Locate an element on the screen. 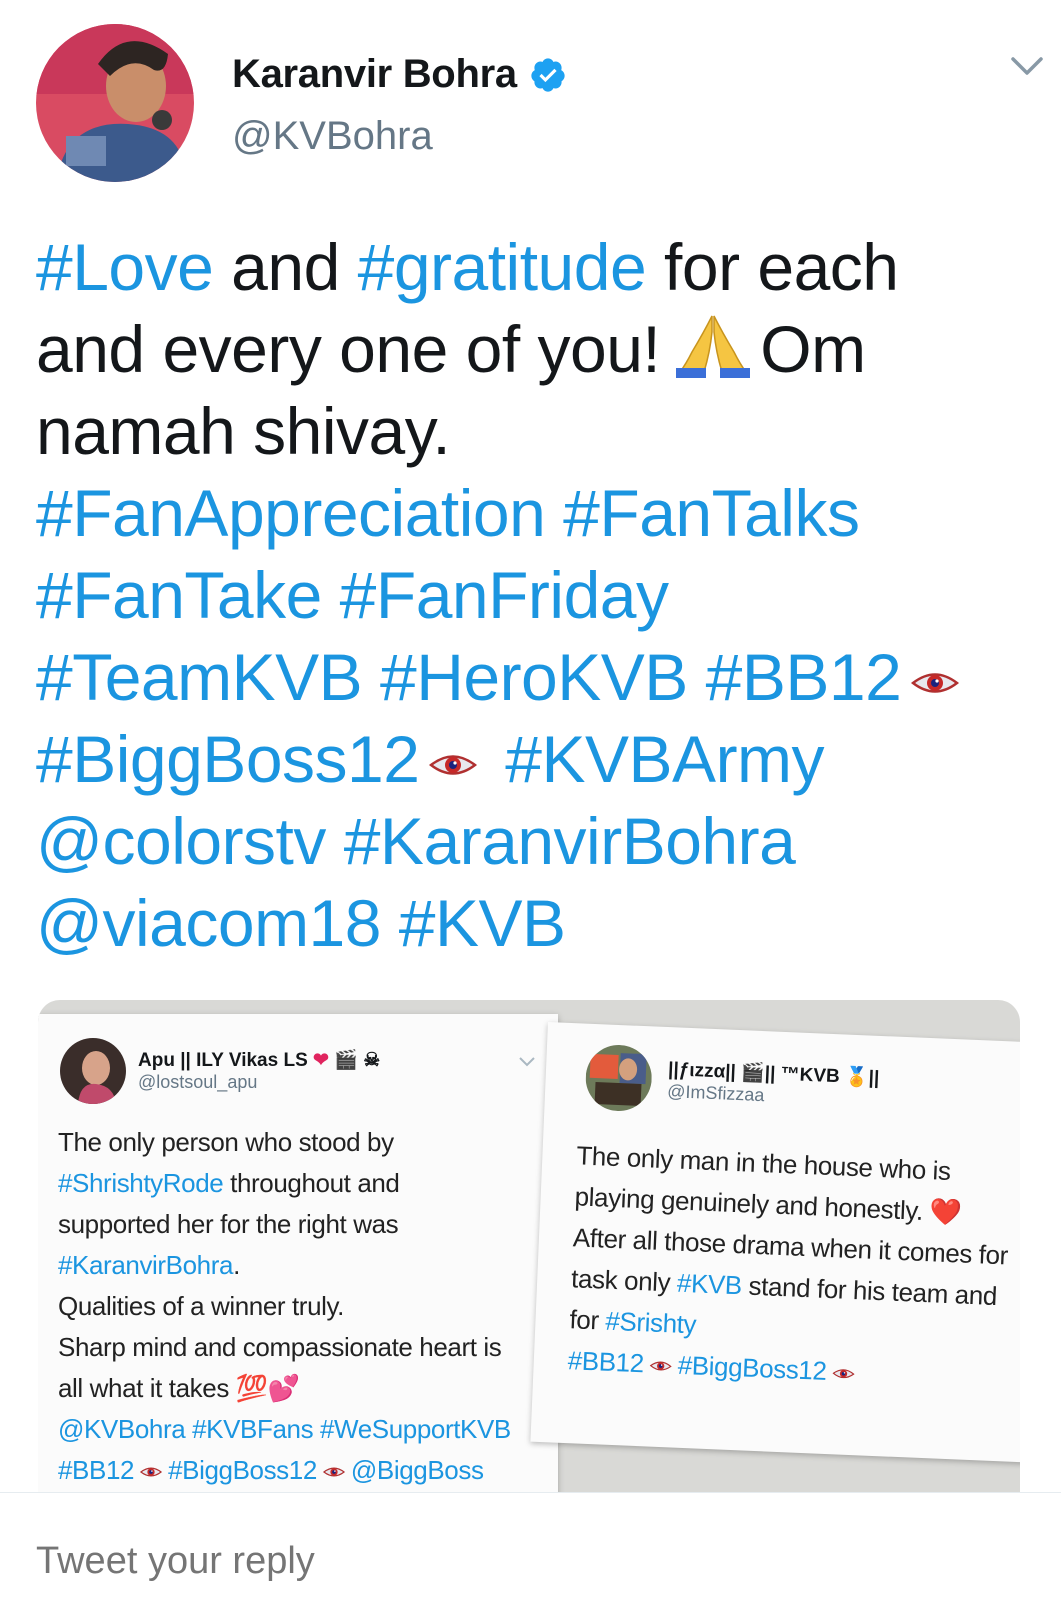  text-line: #TeamKVB #HeroKVB #BB12 is located at coordinates (536, 677).